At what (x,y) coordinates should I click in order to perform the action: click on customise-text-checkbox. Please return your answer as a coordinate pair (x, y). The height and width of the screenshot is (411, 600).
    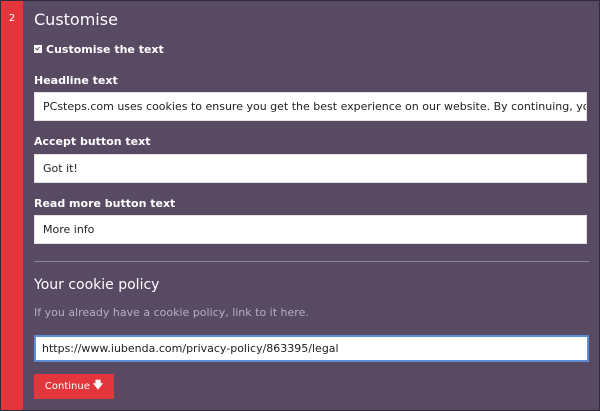
    Looking at the image, I should click on (38, 49).